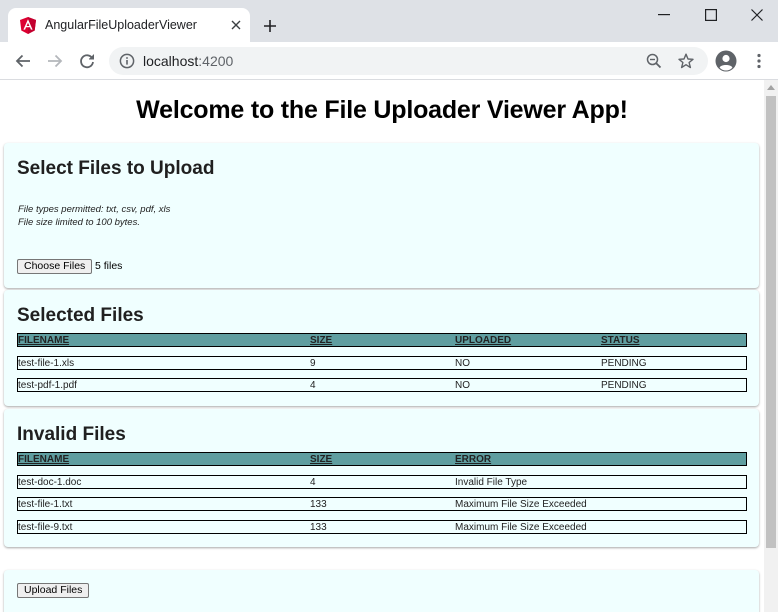 The height and width of the screenshot is (612, 778). Describe the element at coordinates (389, 21) in the screenshot. I see `tab-strip: AngularFileUploaderViewer` at that location.